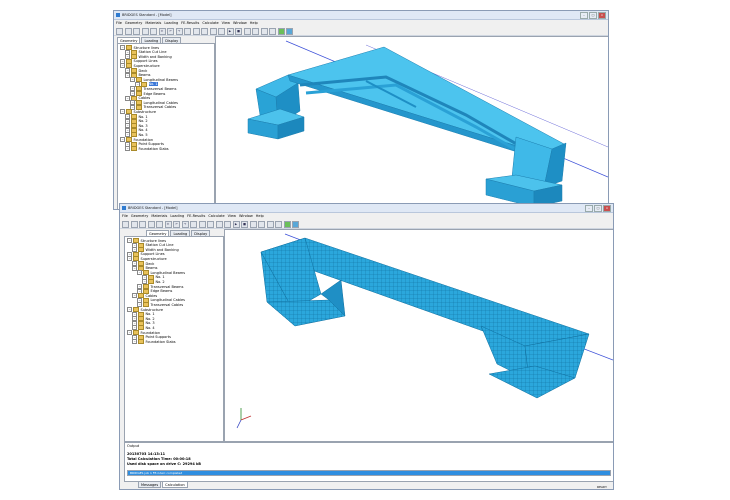 The height and width of the screenshot is (500, 730). I want to click on output-tabs: Messages Calculation, so click(163, 484).